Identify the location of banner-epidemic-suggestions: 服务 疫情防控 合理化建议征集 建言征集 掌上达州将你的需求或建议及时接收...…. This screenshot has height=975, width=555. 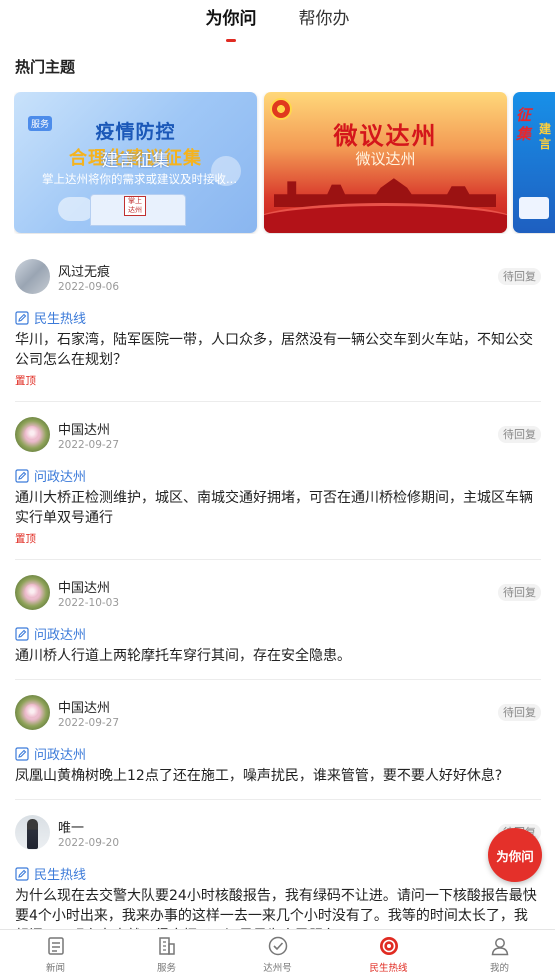
(135, 162).